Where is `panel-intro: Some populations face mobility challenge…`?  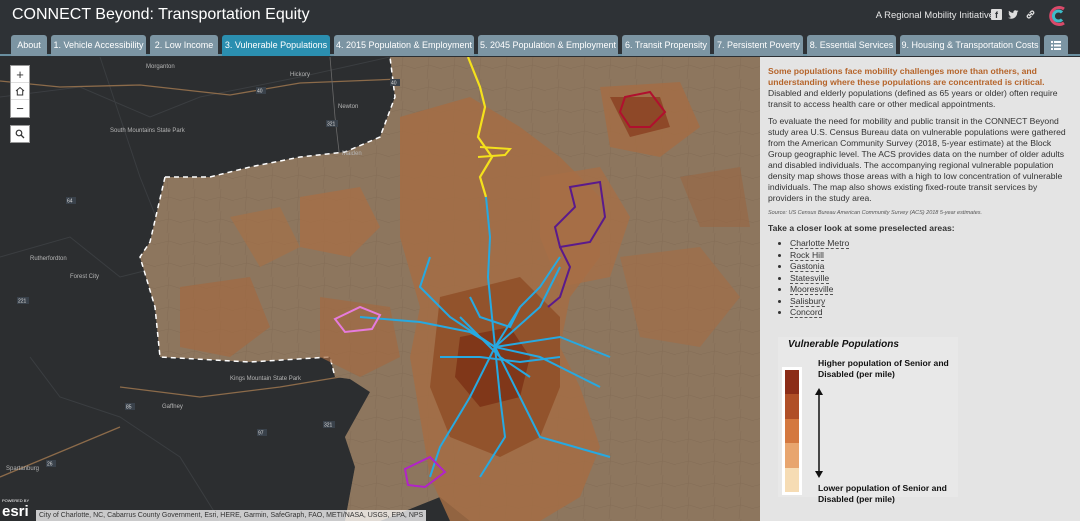
panel-intro: Some populations face mobility challenge… is located at coordinates (919, 88).